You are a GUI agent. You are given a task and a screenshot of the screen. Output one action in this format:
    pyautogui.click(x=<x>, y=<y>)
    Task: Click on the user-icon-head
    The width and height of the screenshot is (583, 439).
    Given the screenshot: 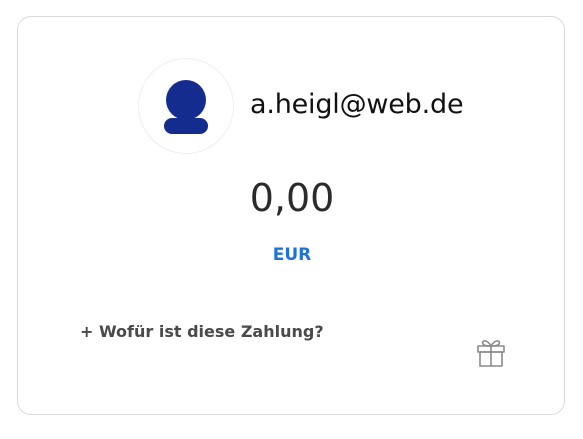 What is the action you would take?
    pyautogui.click(x=186, y=100)
    